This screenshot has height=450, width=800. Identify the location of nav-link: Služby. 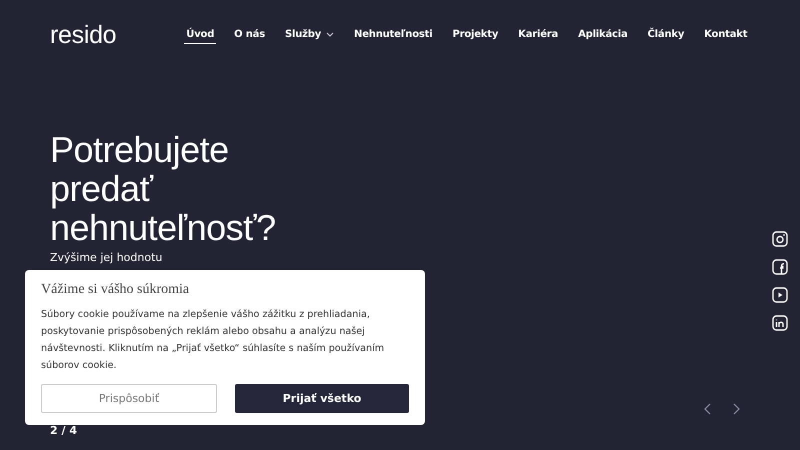
(309, 35).